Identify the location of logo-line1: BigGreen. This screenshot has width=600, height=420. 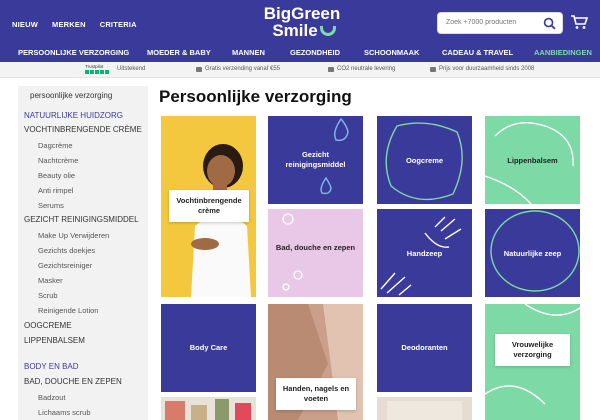
(302, 13).